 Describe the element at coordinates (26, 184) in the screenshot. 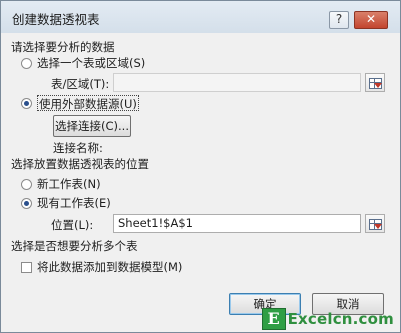

I see `option-new-sheet-radio` at that location.